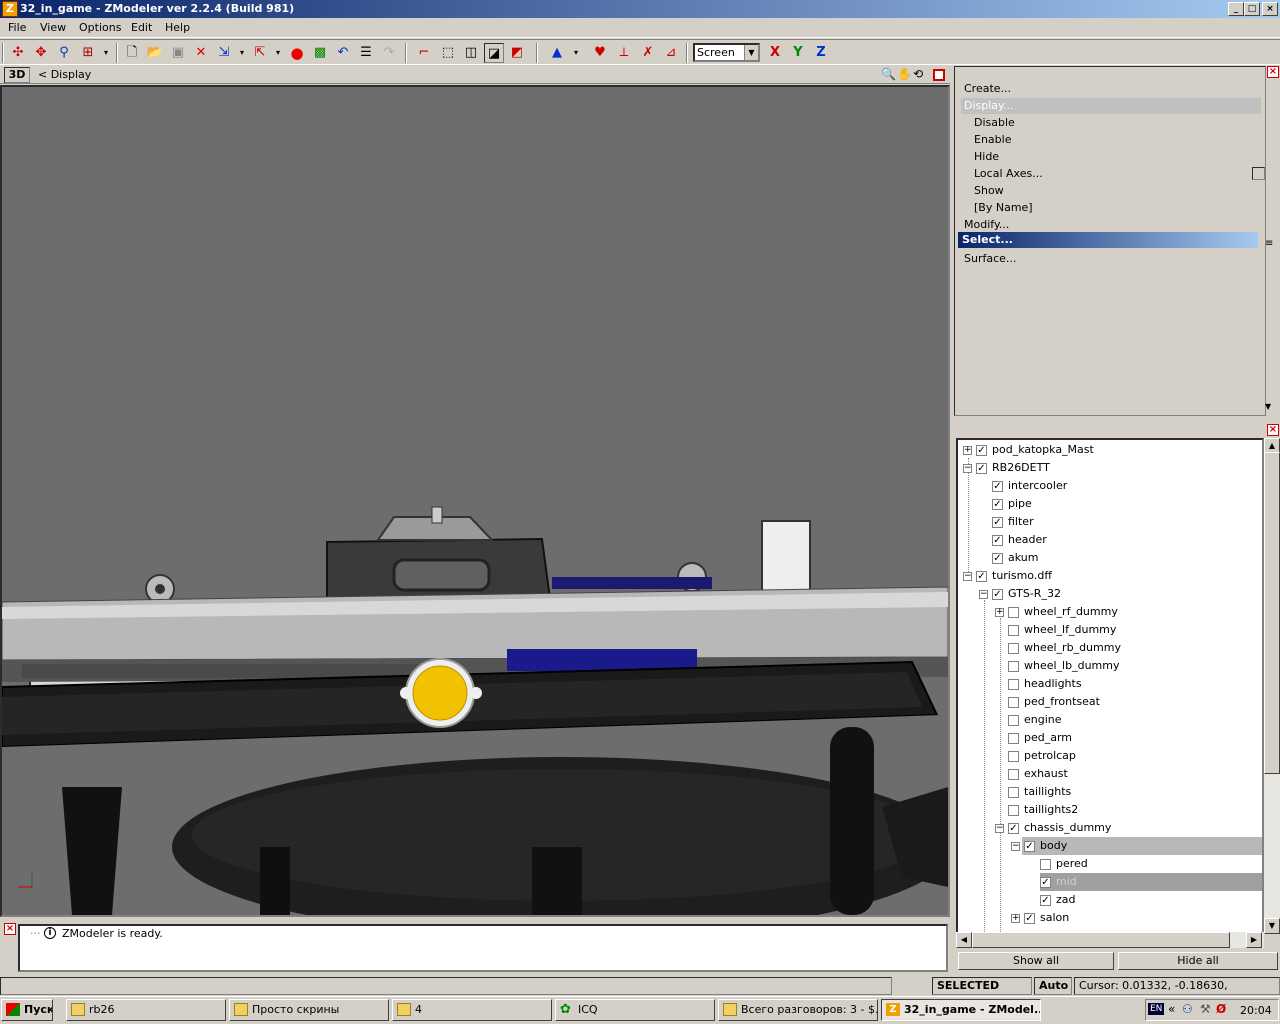  What do you see at coordinates (1171, 1009) in the screenshot?
I see `tray-expand-icon: «` at bounding box center [1171, 1009].